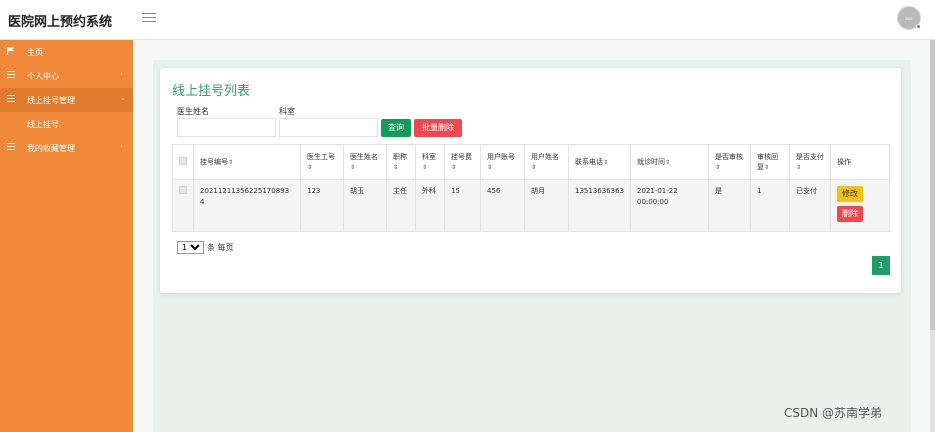 The image size is (935, 432). I want to click on cell-doctor-no: 123, so click(322, 205).